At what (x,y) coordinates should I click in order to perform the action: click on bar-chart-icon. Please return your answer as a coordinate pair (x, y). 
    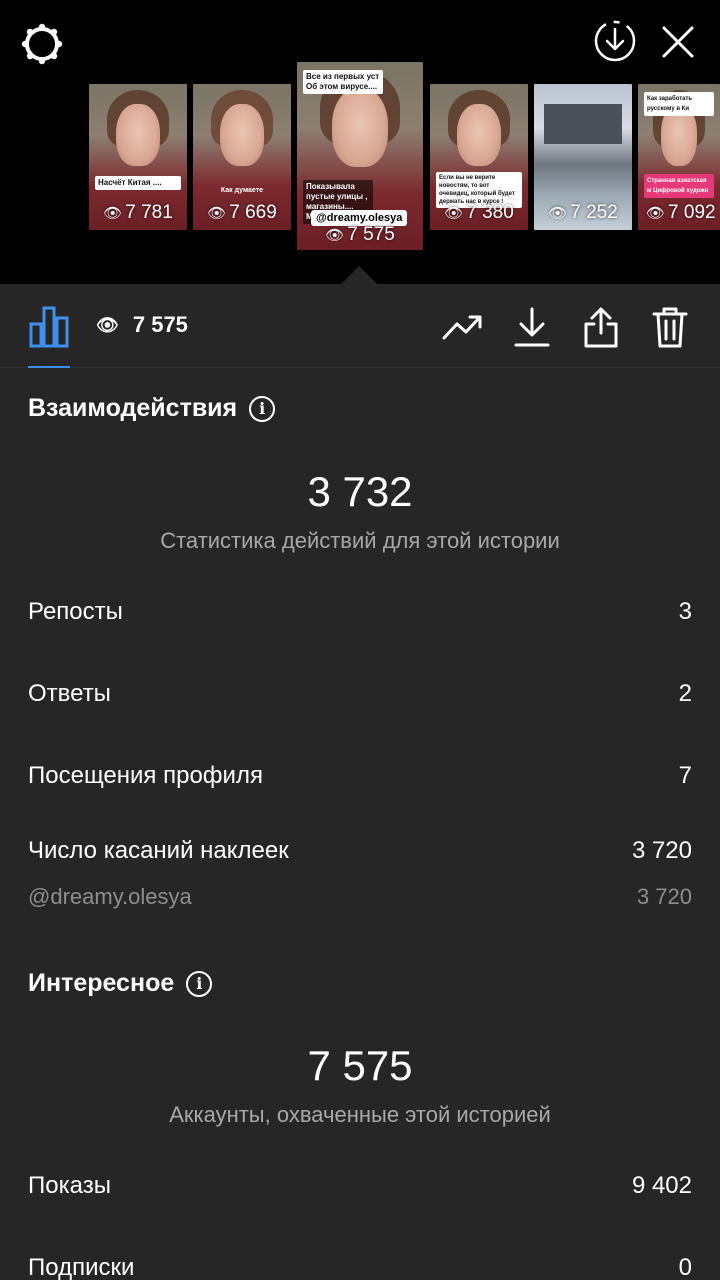
    Looking at the image, I should click on (49, 327).